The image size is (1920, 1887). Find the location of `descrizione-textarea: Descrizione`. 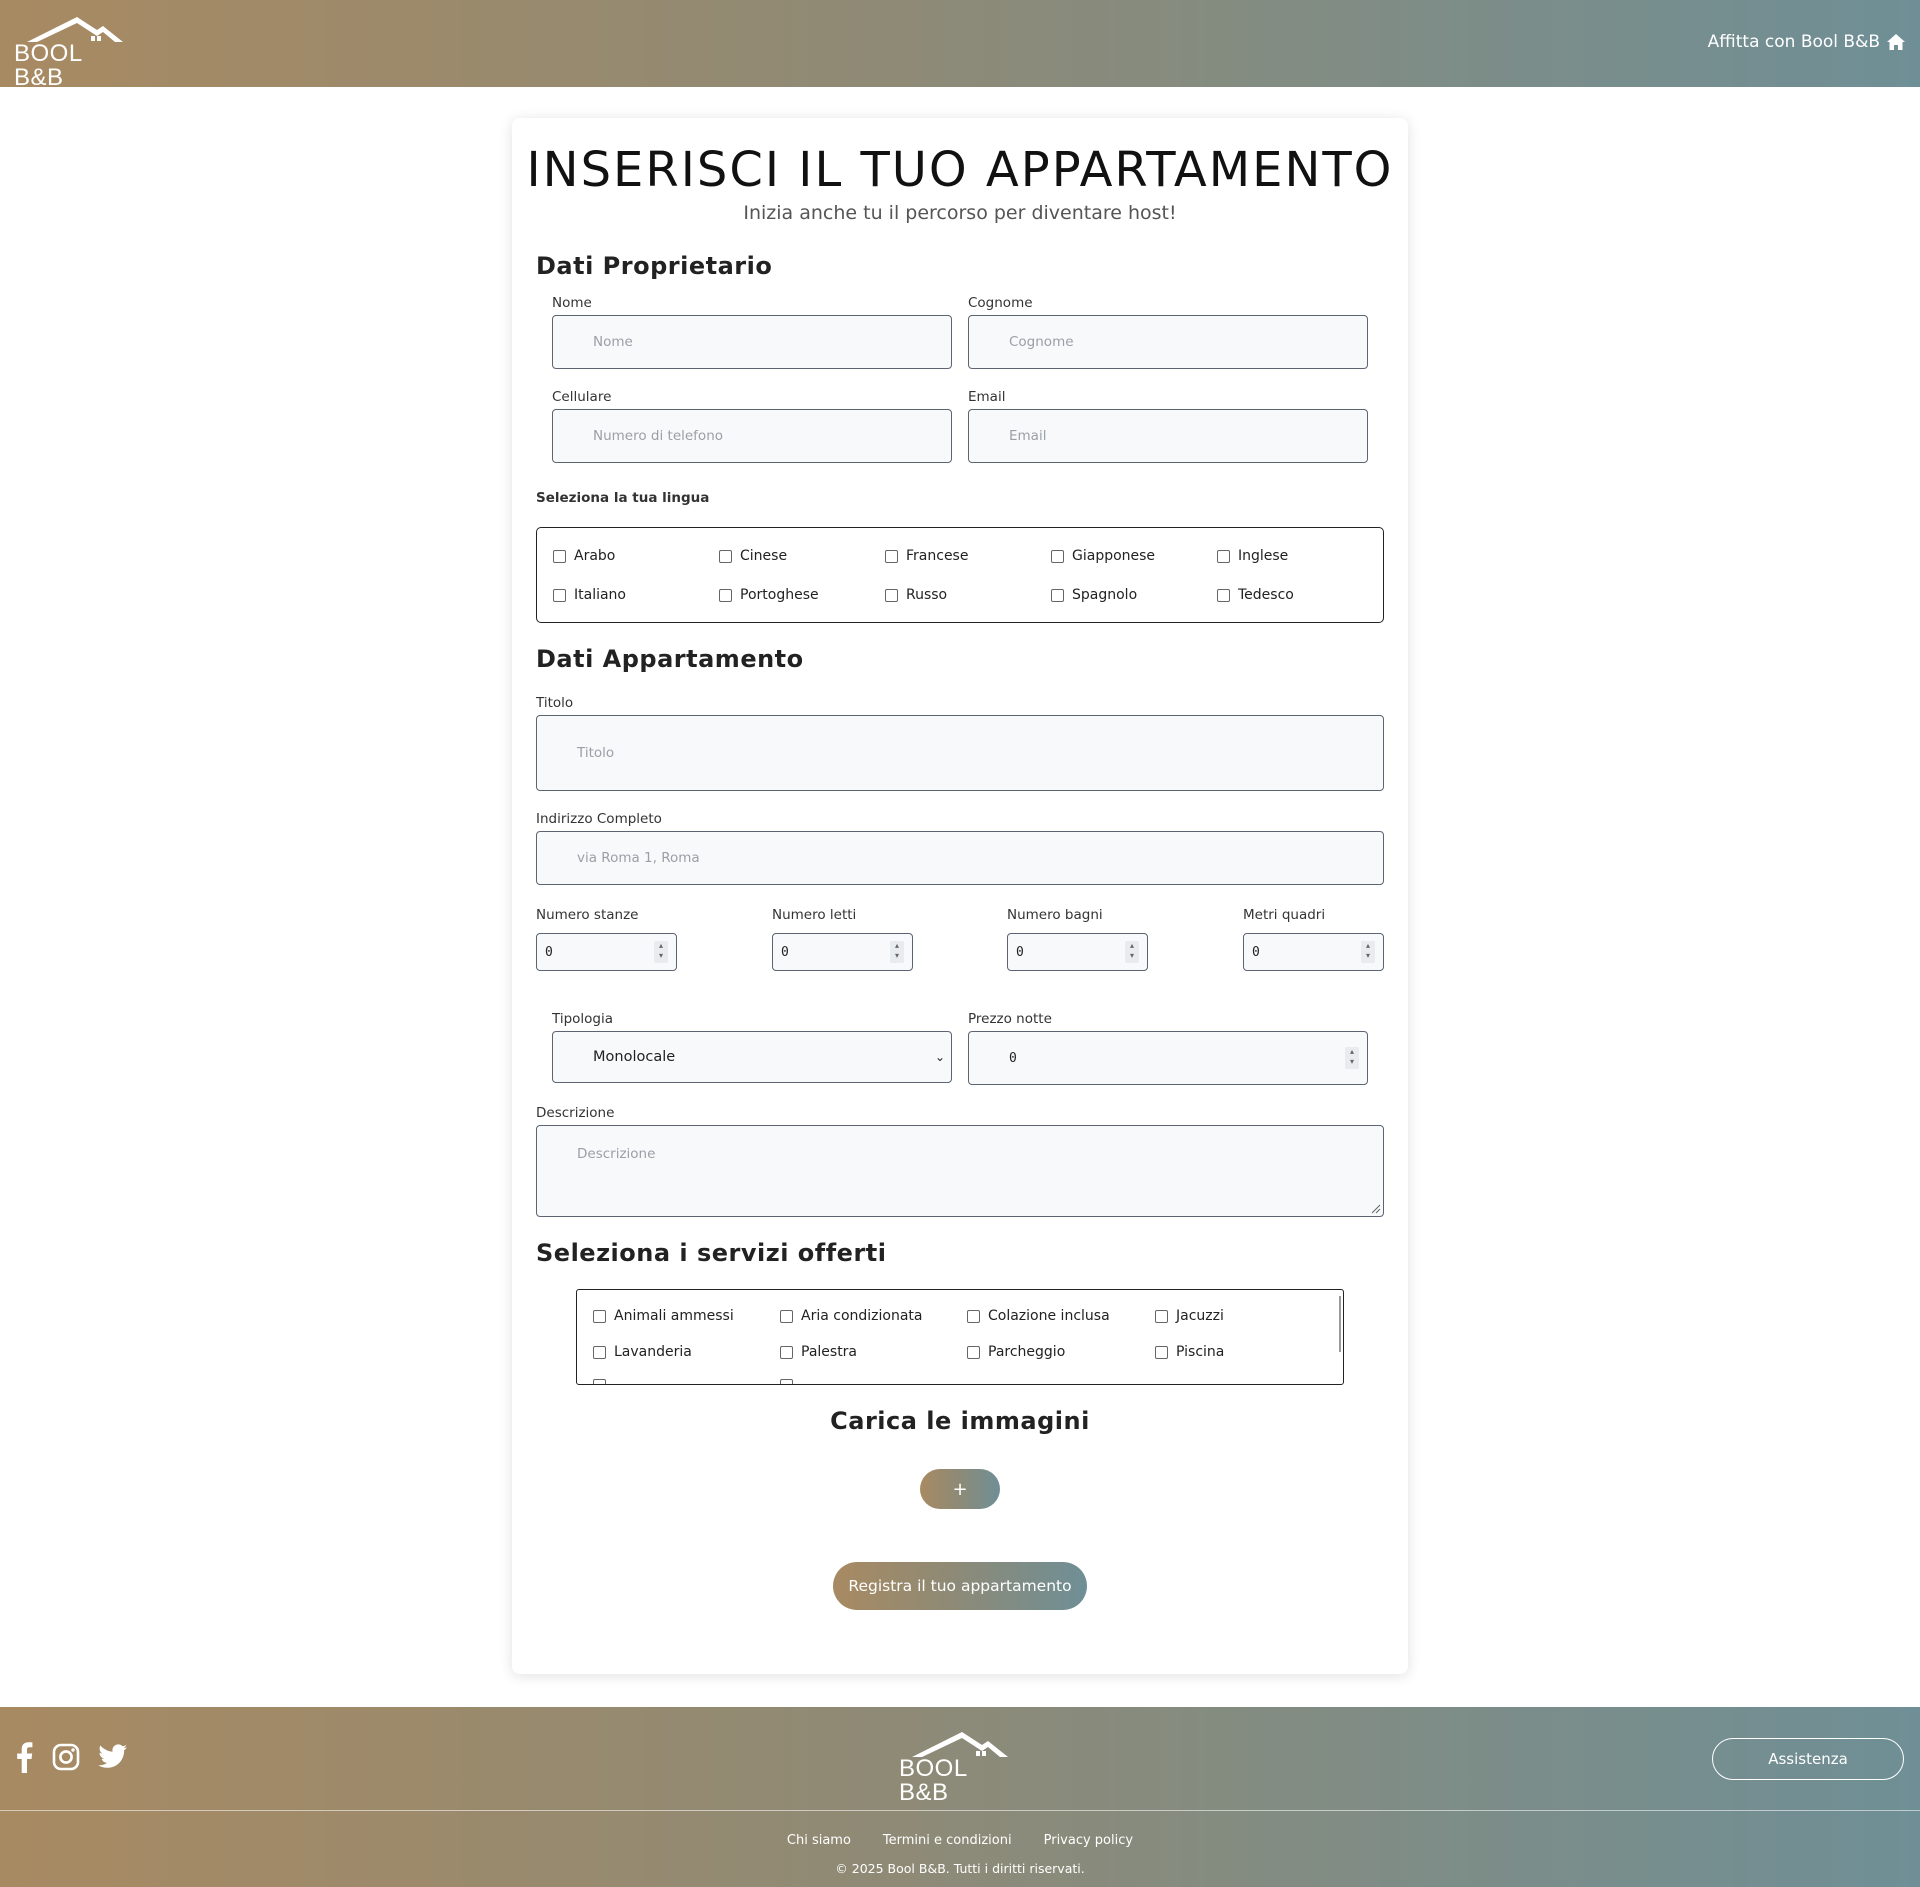

descrizione-textarea: Descrizione is located at coordinates (960, 1171).